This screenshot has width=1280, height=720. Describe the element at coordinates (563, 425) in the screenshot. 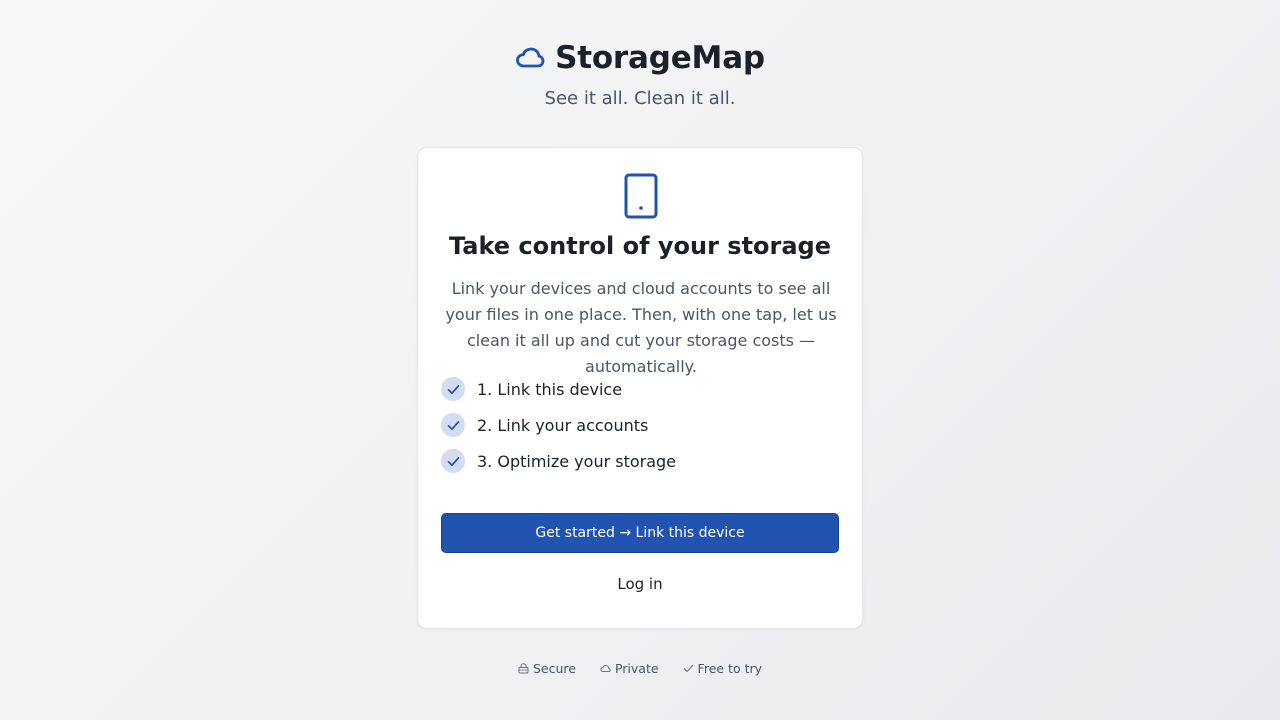

I see `step-label: 2. Link your accounts` at that location.